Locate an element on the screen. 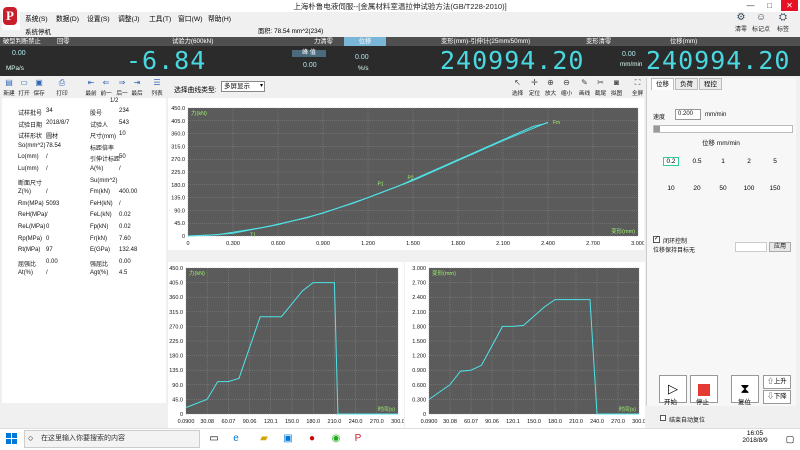 This screenshot has width=800, height=450. speed-option-0-2: 0.2 is located at coordinates (671, 161).